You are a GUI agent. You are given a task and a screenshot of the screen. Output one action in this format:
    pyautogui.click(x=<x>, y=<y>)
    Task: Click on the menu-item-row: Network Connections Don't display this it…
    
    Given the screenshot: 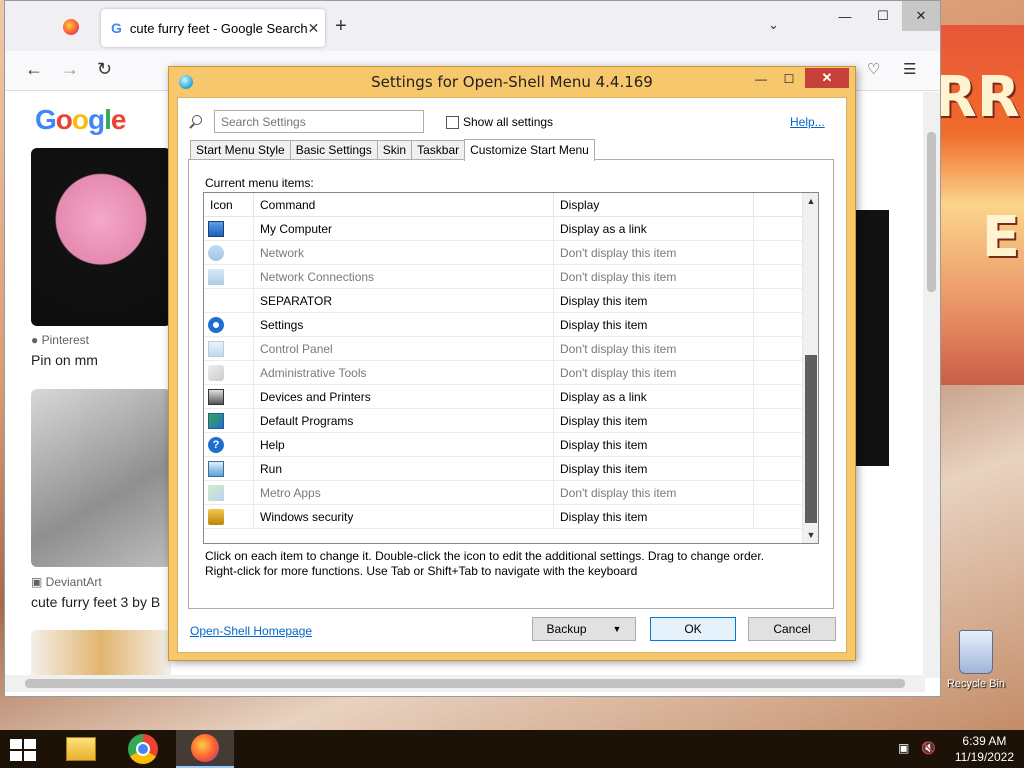 What is the action you would take?
    pyautogui.click(x=511, y=276)
    